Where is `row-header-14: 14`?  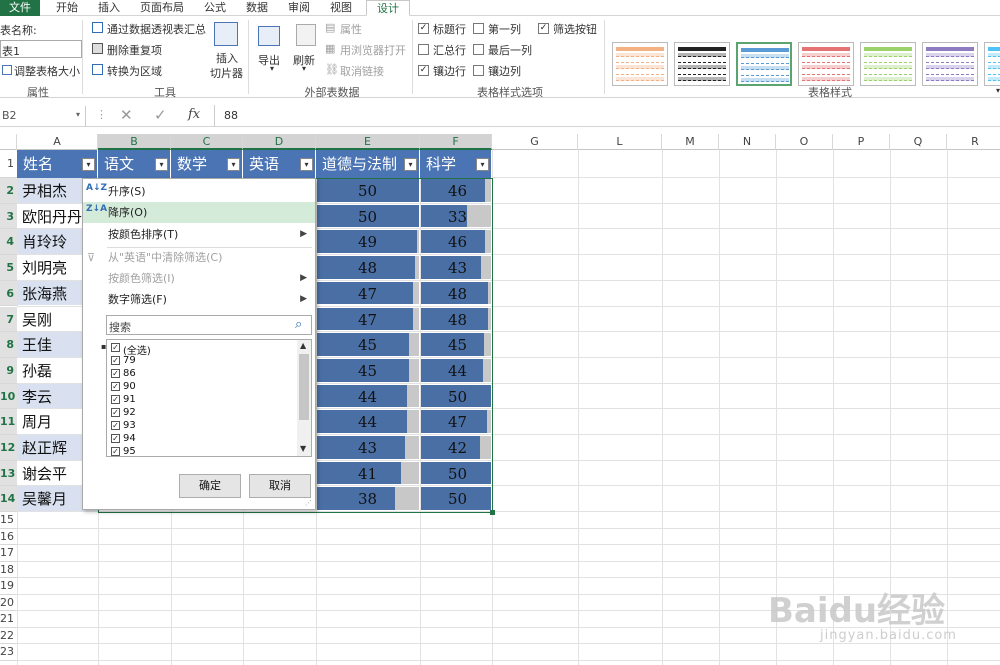
row-header-14: 14 is located at coordinates (8, 499).